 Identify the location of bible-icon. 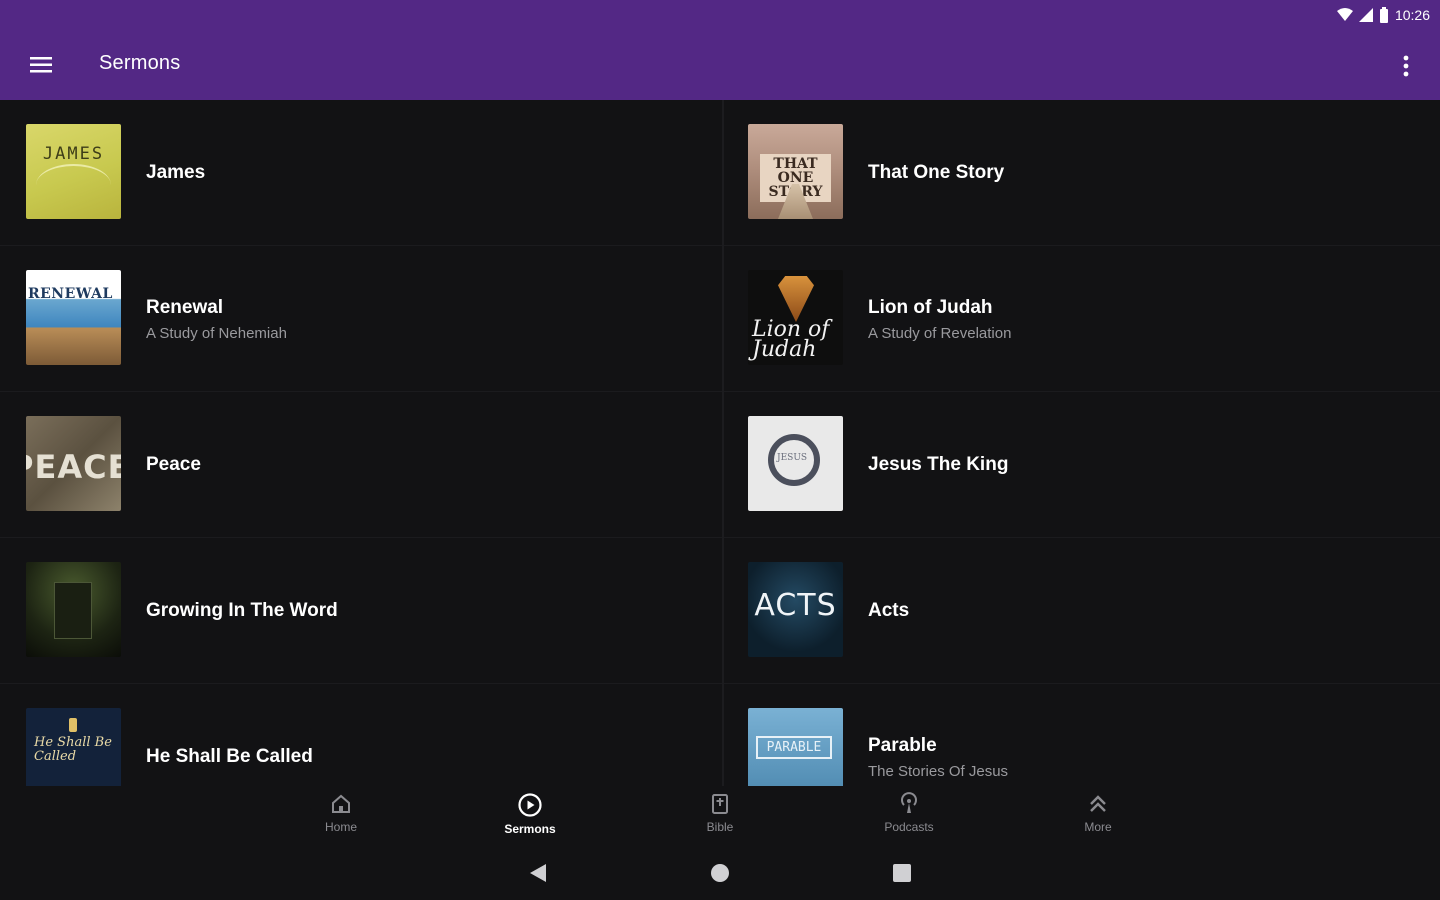
(720, 804).